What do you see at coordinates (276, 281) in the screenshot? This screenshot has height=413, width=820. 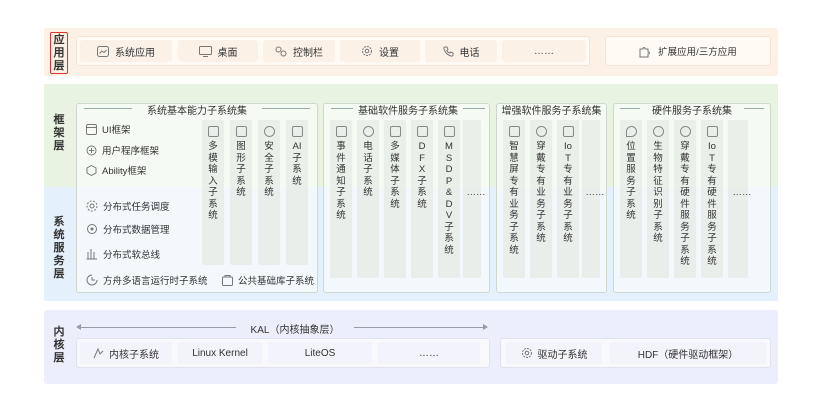 I see `common-library-label: 公共基础库子系统` at bounding box center [276, 281].